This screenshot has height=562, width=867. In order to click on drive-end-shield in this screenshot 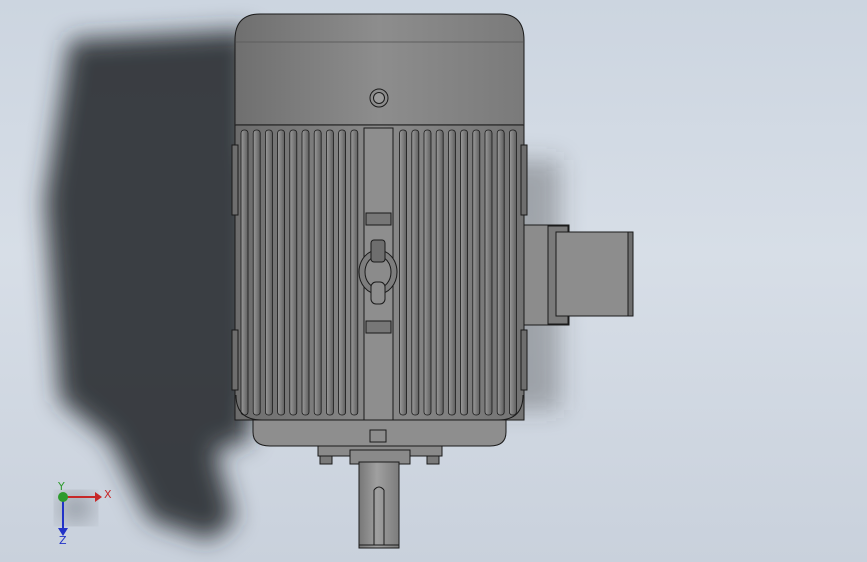, I will do `click(379, 442)`.